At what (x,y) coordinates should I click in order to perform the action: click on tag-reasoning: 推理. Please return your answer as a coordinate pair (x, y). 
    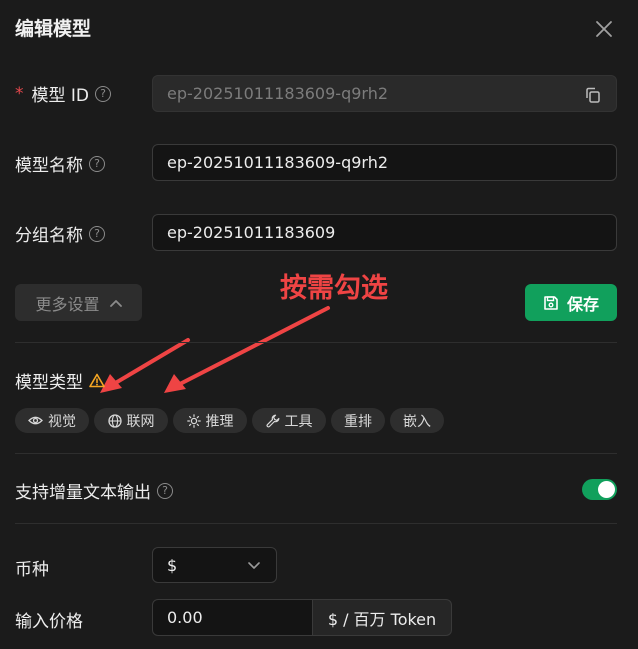
    Looking at the image, I should click on (210, 420).